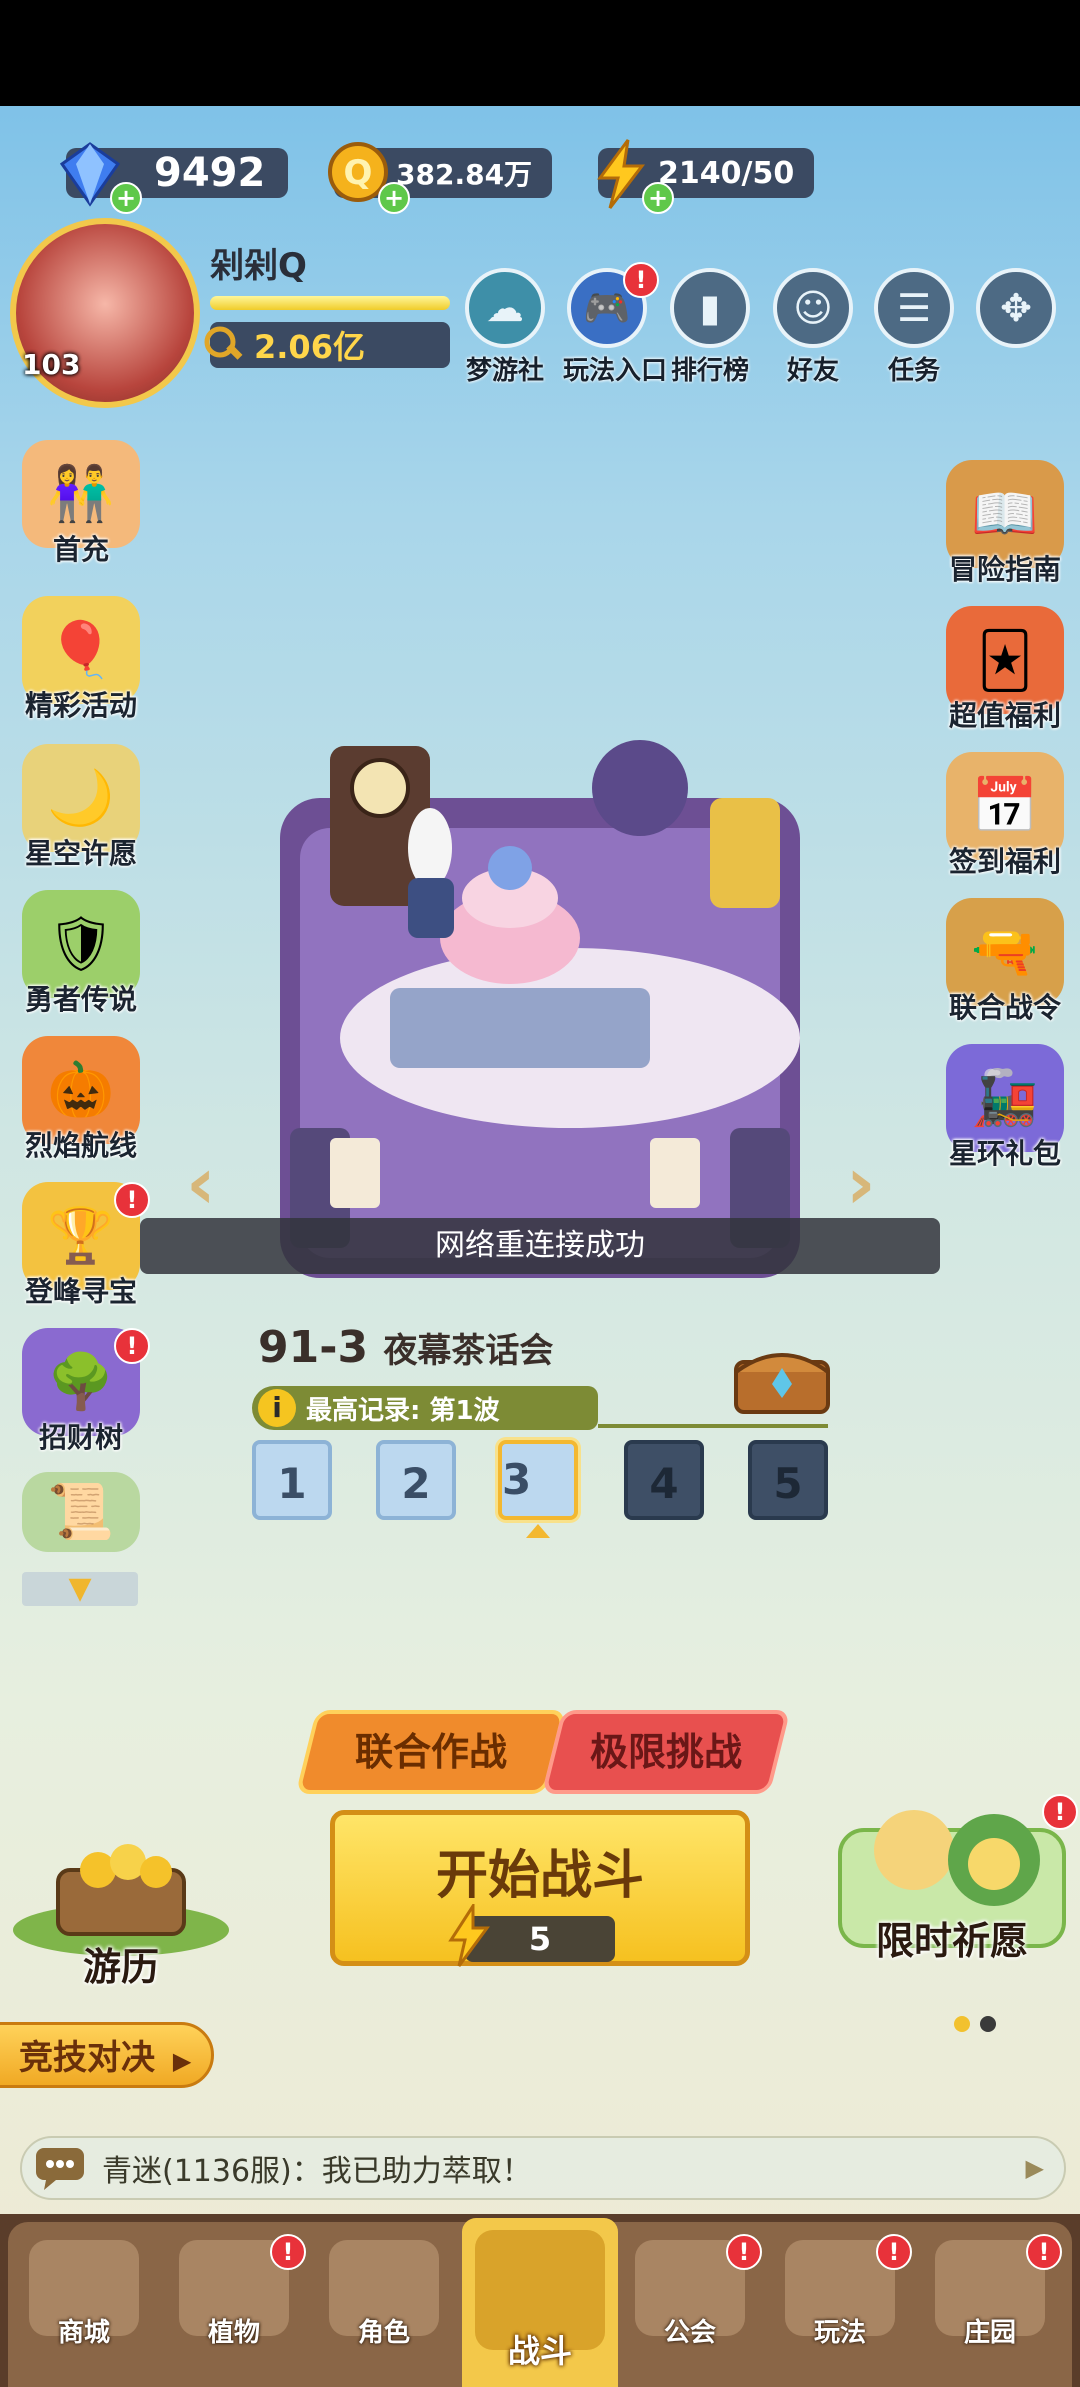  What do you see at coordinates (540, 1246) in the screenshot?
I see `toast-message: 网络重连接成功` at bounding box center [540, 1246].